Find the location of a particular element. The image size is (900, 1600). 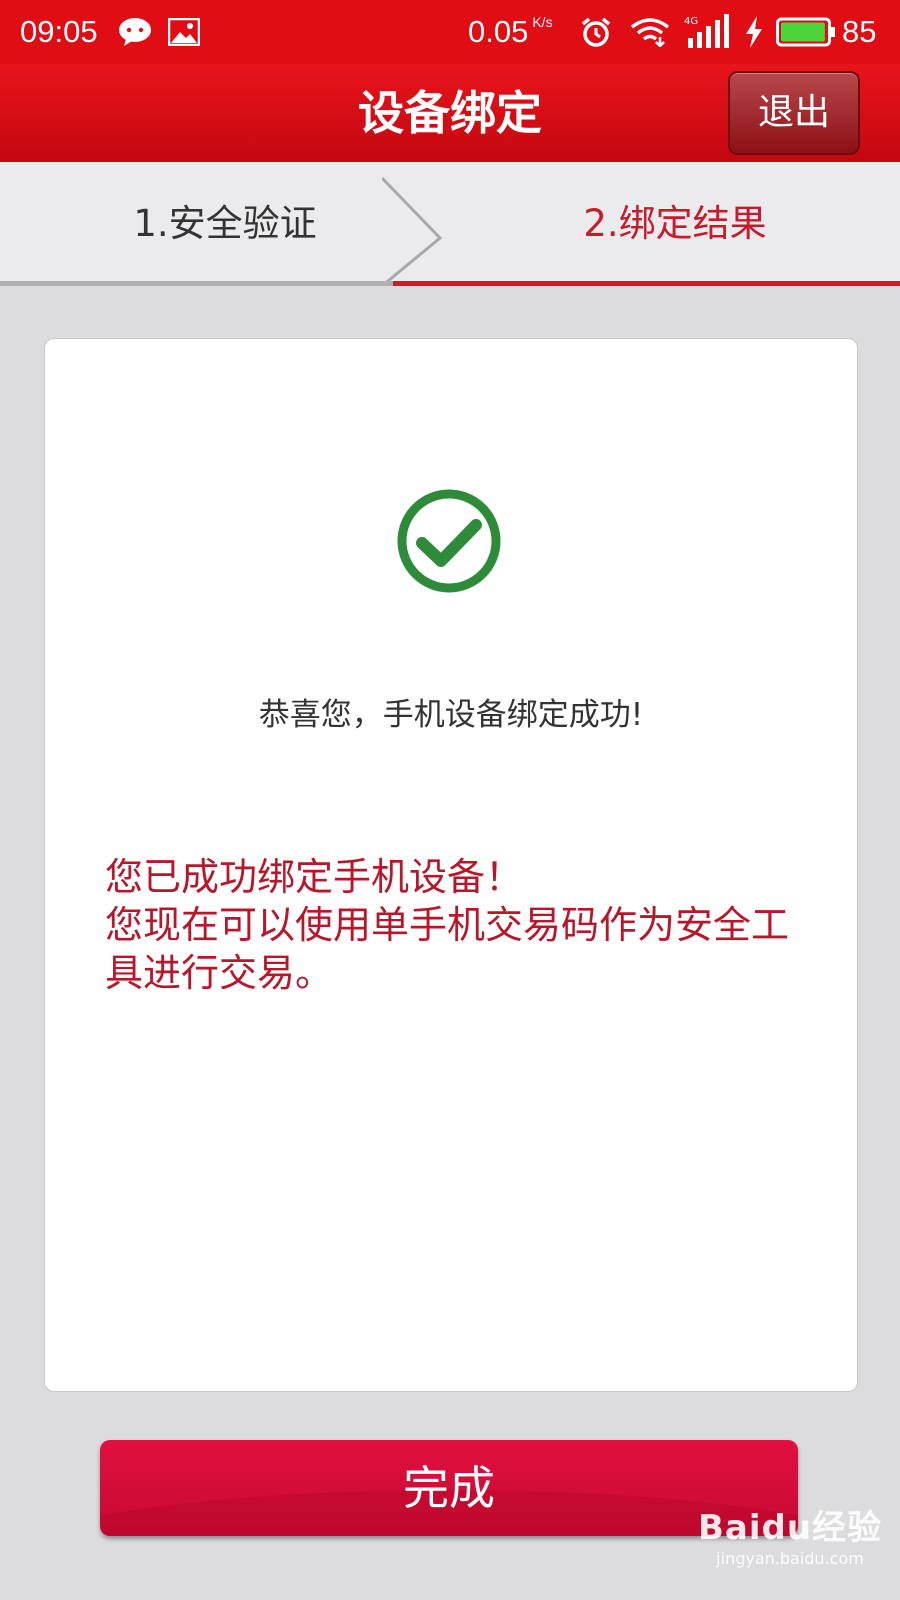

wifi-icon is located at coordinates (650, 32).